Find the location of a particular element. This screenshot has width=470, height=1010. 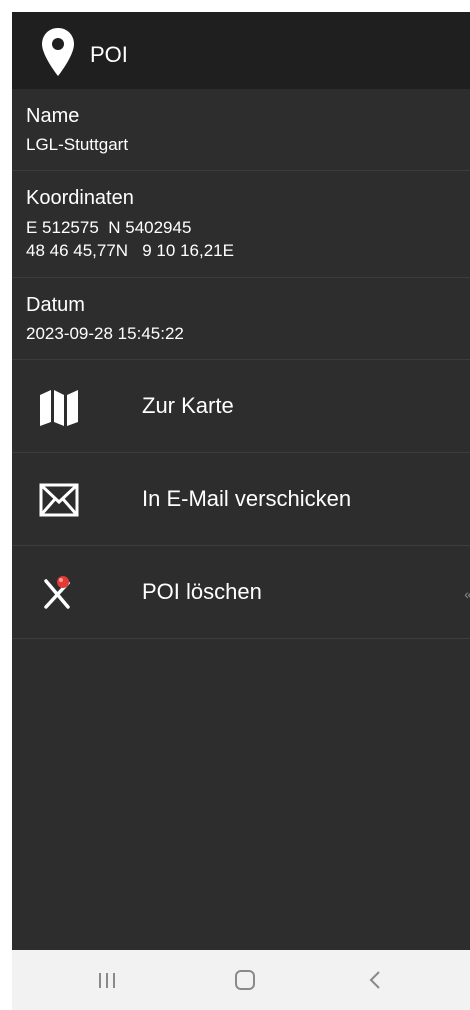

page-title: POI is located at coordinates (109, 54).